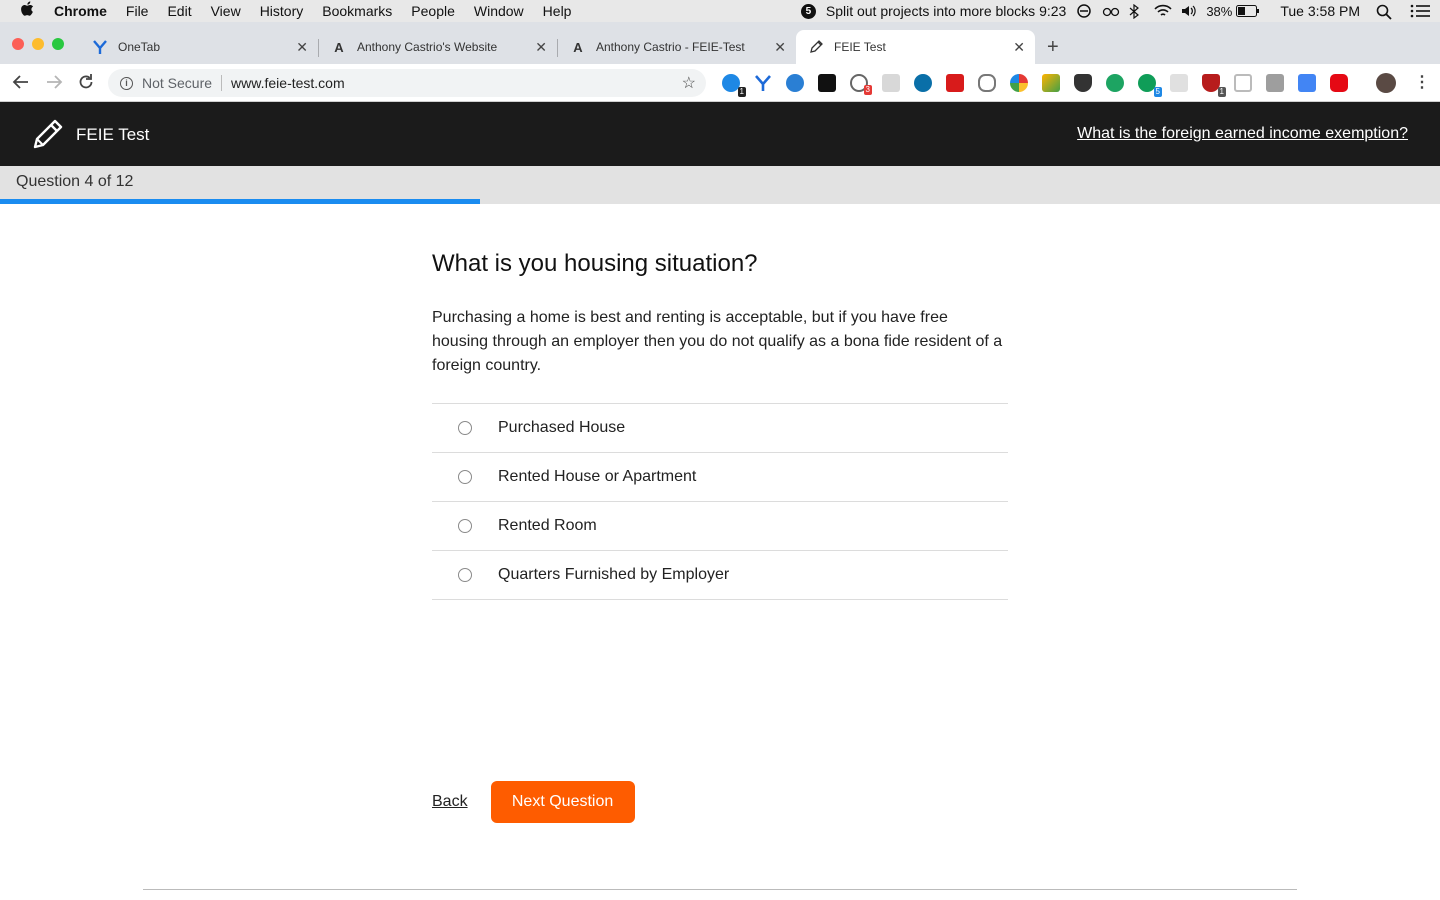  What do you see at coordinates (1219, 11) in the screenshot?
I see `battery-percent: 38%` at bounding box center [1219, 11].